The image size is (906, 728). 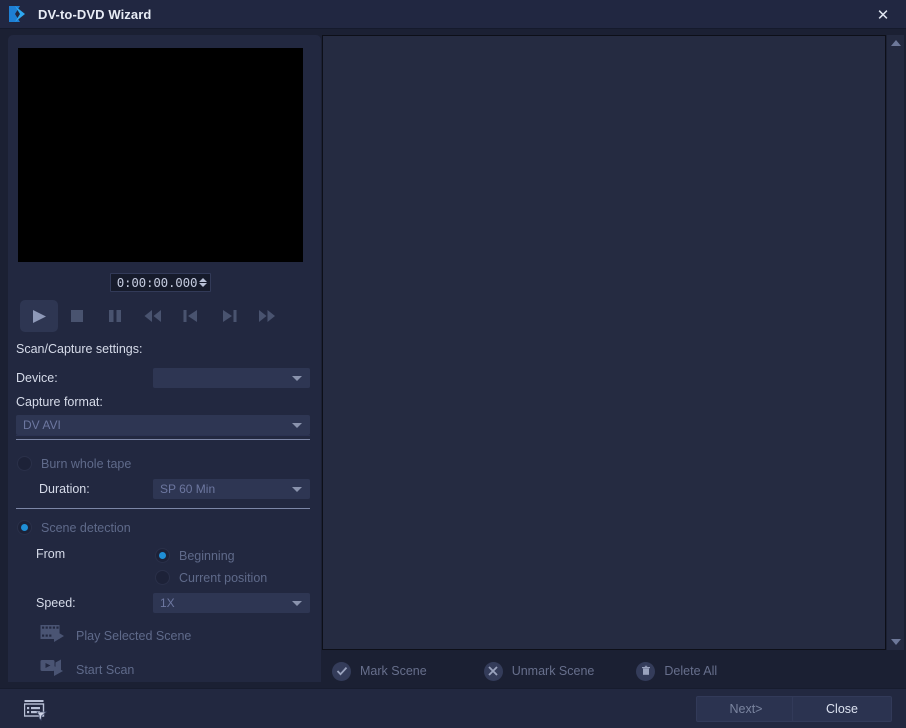 I want to click on fast-forward-button, so click(x=267, y=316).